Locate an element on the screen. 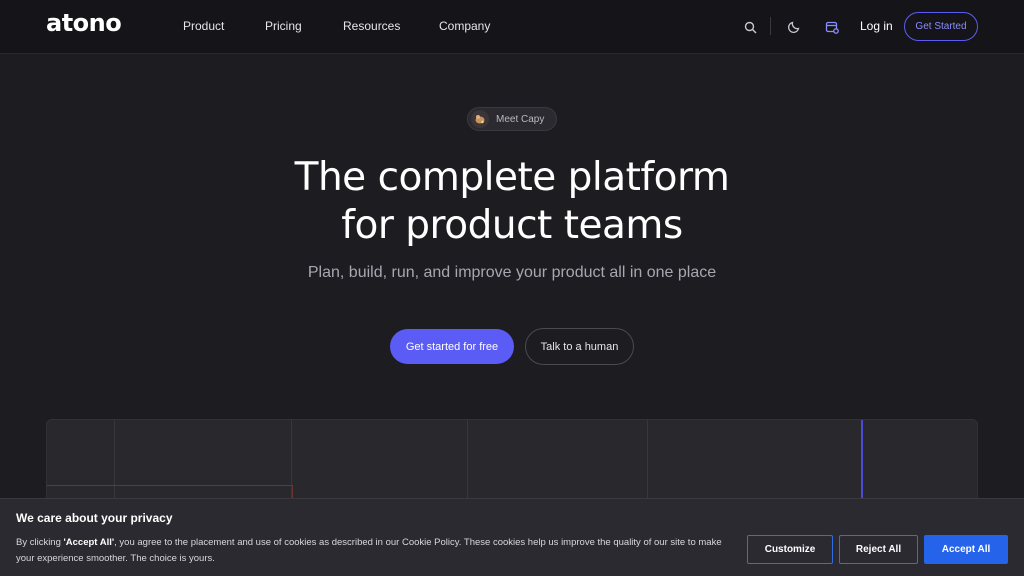 This screenshot has height=576, width=1024. login-link: Log in is located at coordinates (876, 26).